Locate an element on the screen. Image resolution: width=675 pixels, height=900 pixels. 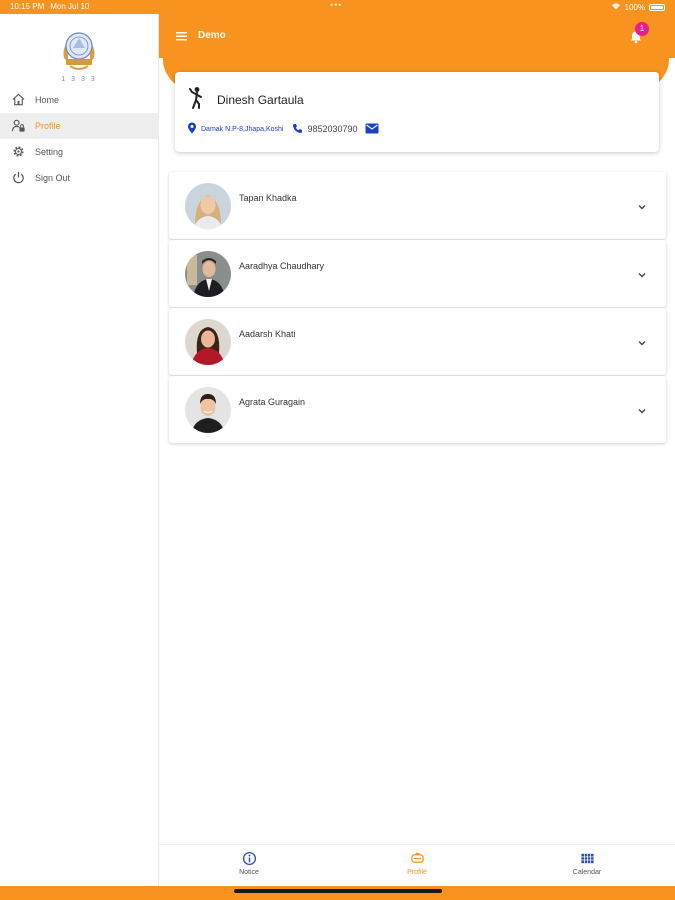
sidebar-item-home: Home is located at coordinates (79, 100).